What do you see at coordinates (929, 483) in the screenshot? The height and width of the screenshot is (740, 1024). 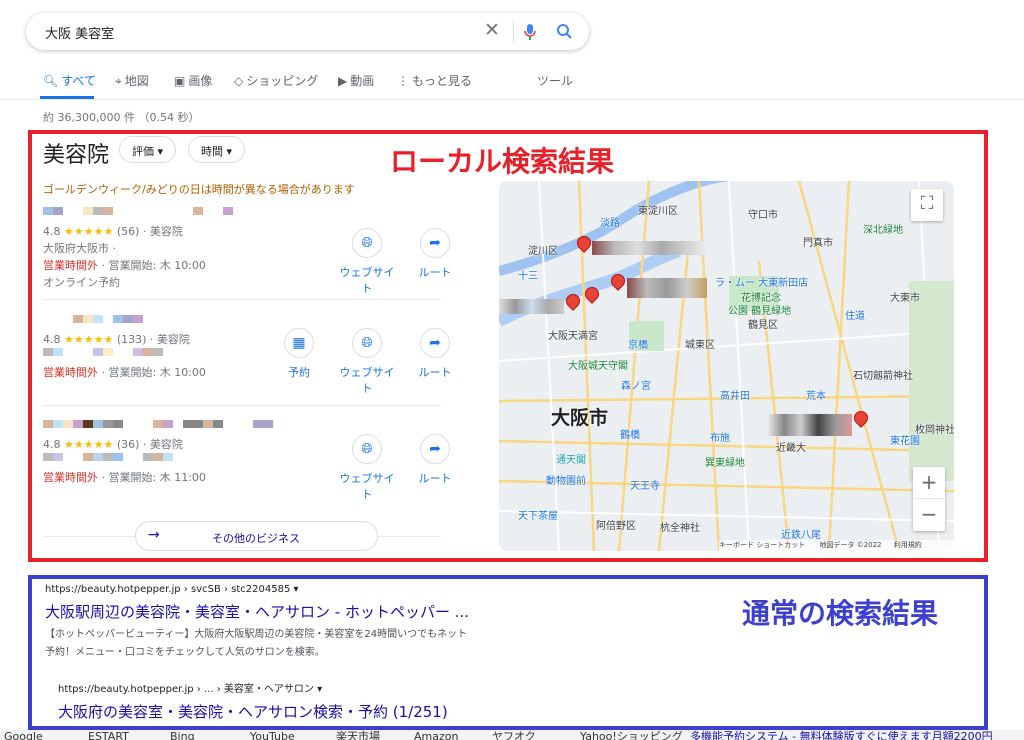 I see `zoom-in-button: +` at bounding box center [929, 483].